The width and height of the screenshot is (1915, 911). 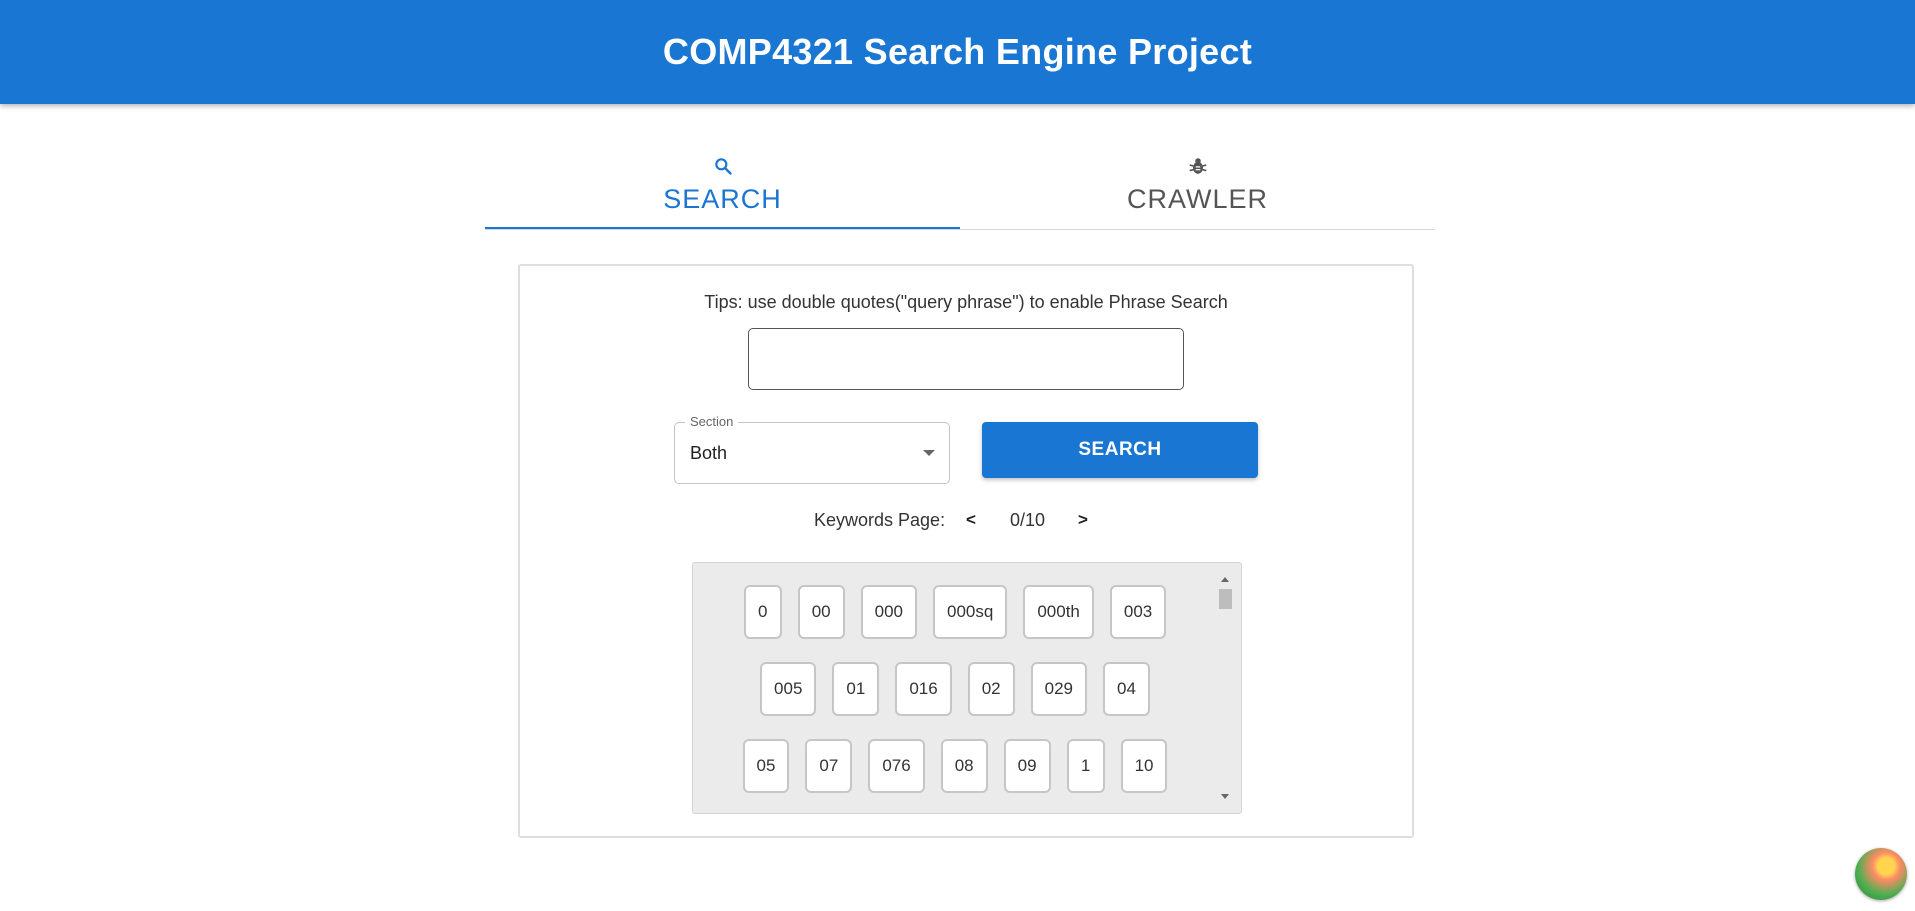 I want to click on section-label: Section, so click(x=712, y=421).